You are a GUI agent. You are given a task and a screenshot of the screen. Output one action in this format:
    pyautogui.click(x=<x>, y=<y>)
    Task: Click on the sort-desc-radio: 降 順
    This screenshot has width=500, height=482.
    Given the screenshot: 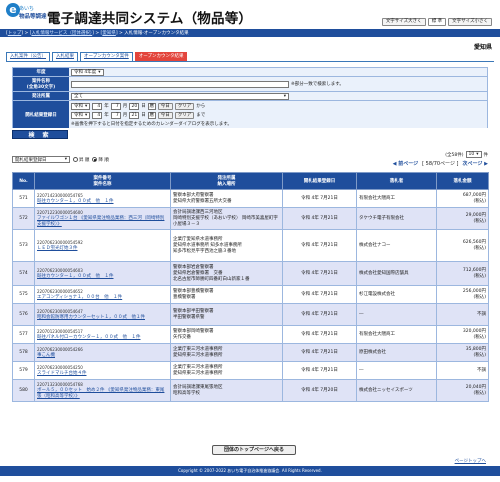 What is the action you would take?
    pyautogui.click(x=100, y=160)
    